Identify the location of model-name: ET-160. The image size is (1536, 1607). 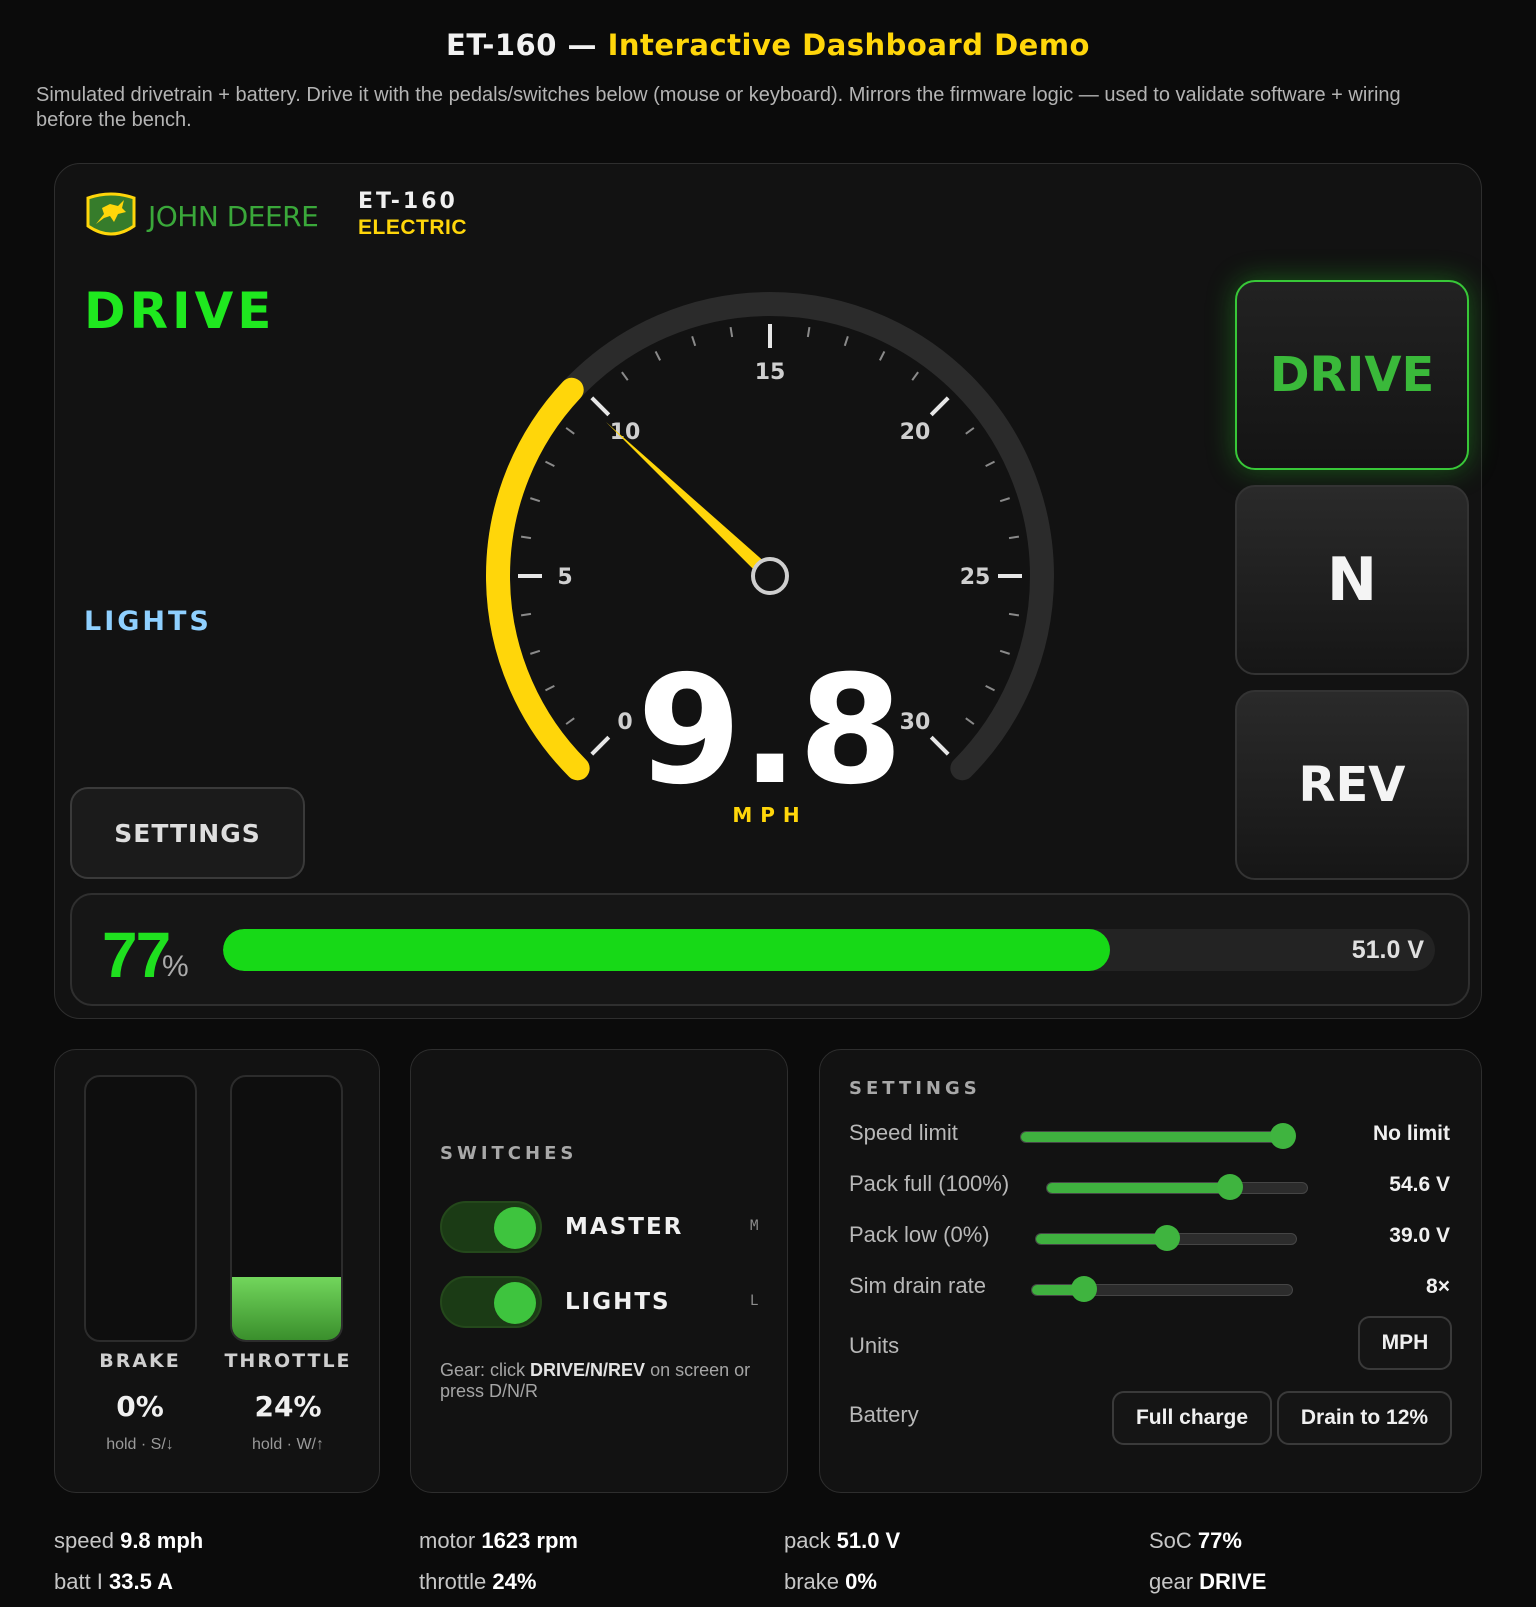
(408, 201).